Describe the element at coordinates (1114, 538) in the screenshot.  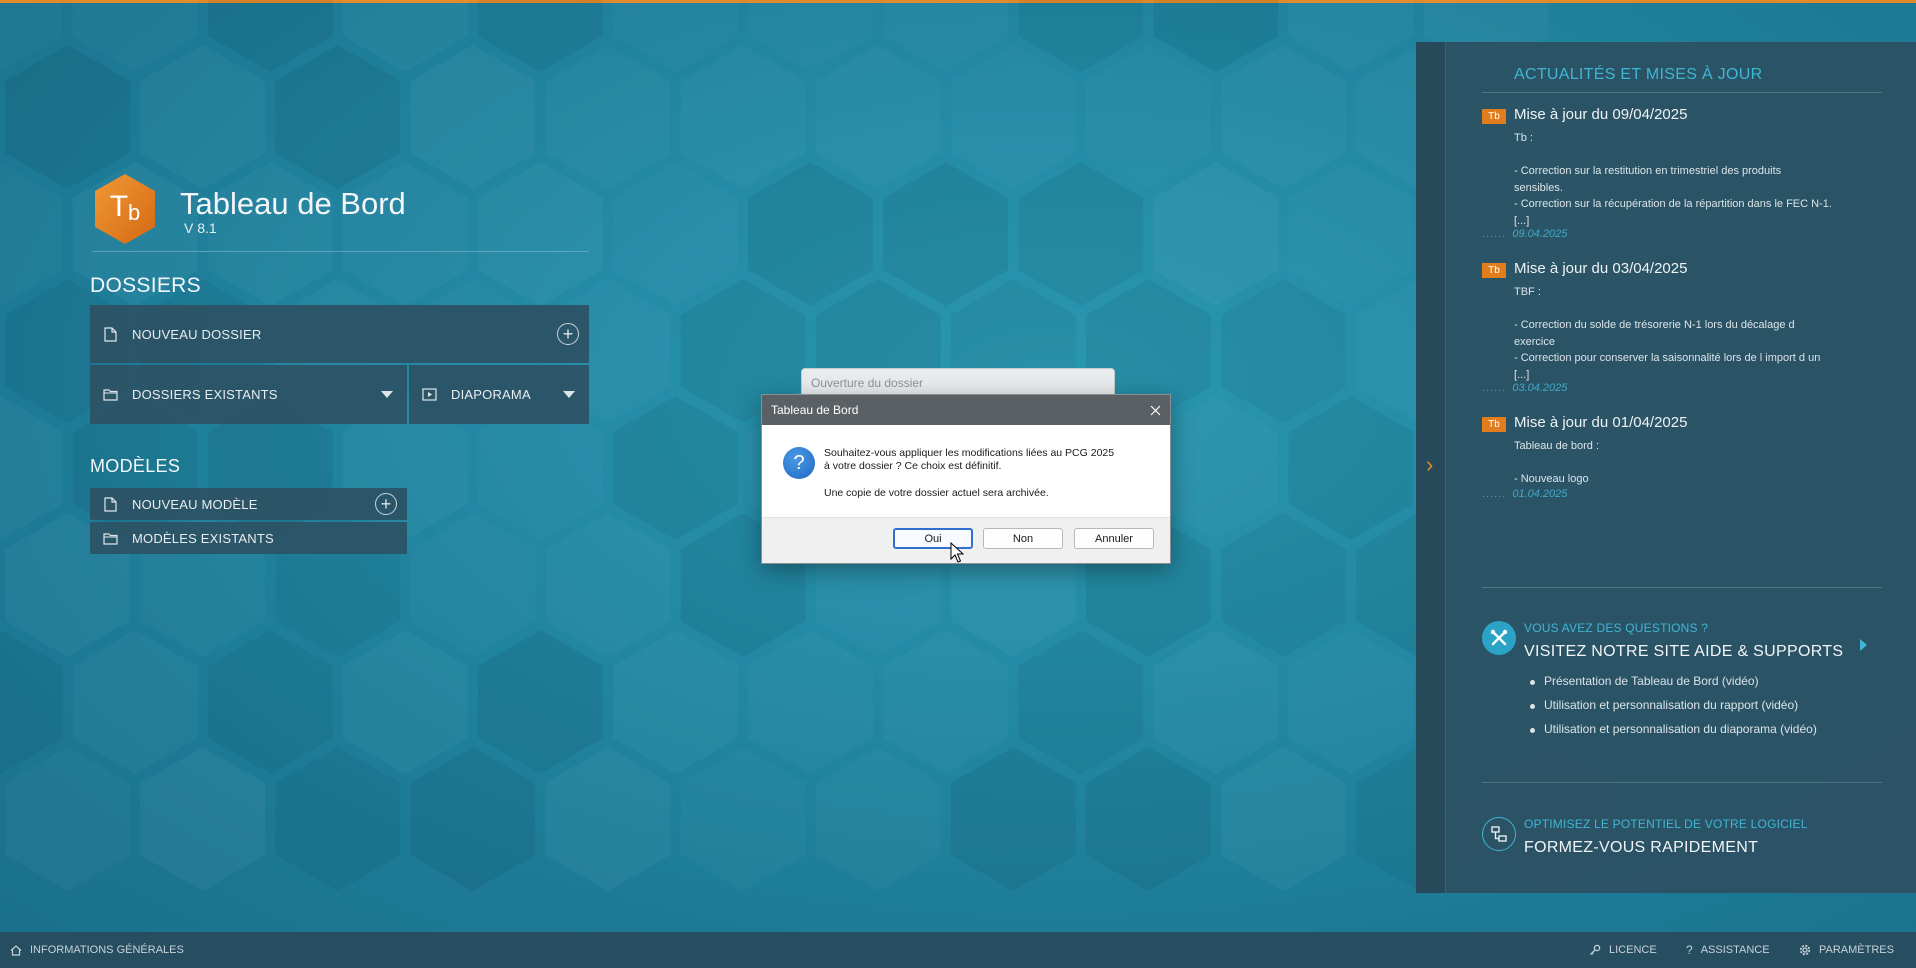
I see `cancel-button: Annuler` at that location.